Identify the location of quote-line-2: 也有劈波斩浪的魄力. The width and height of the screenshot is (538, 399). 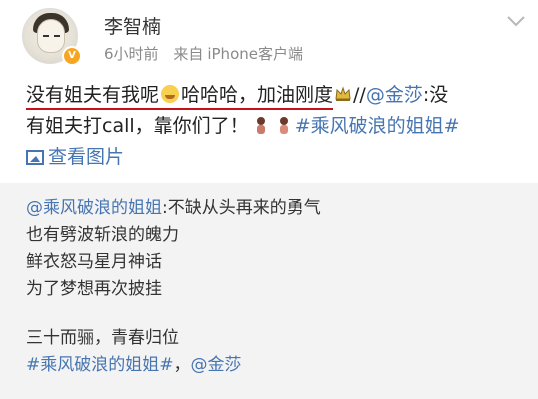
(102, 235).